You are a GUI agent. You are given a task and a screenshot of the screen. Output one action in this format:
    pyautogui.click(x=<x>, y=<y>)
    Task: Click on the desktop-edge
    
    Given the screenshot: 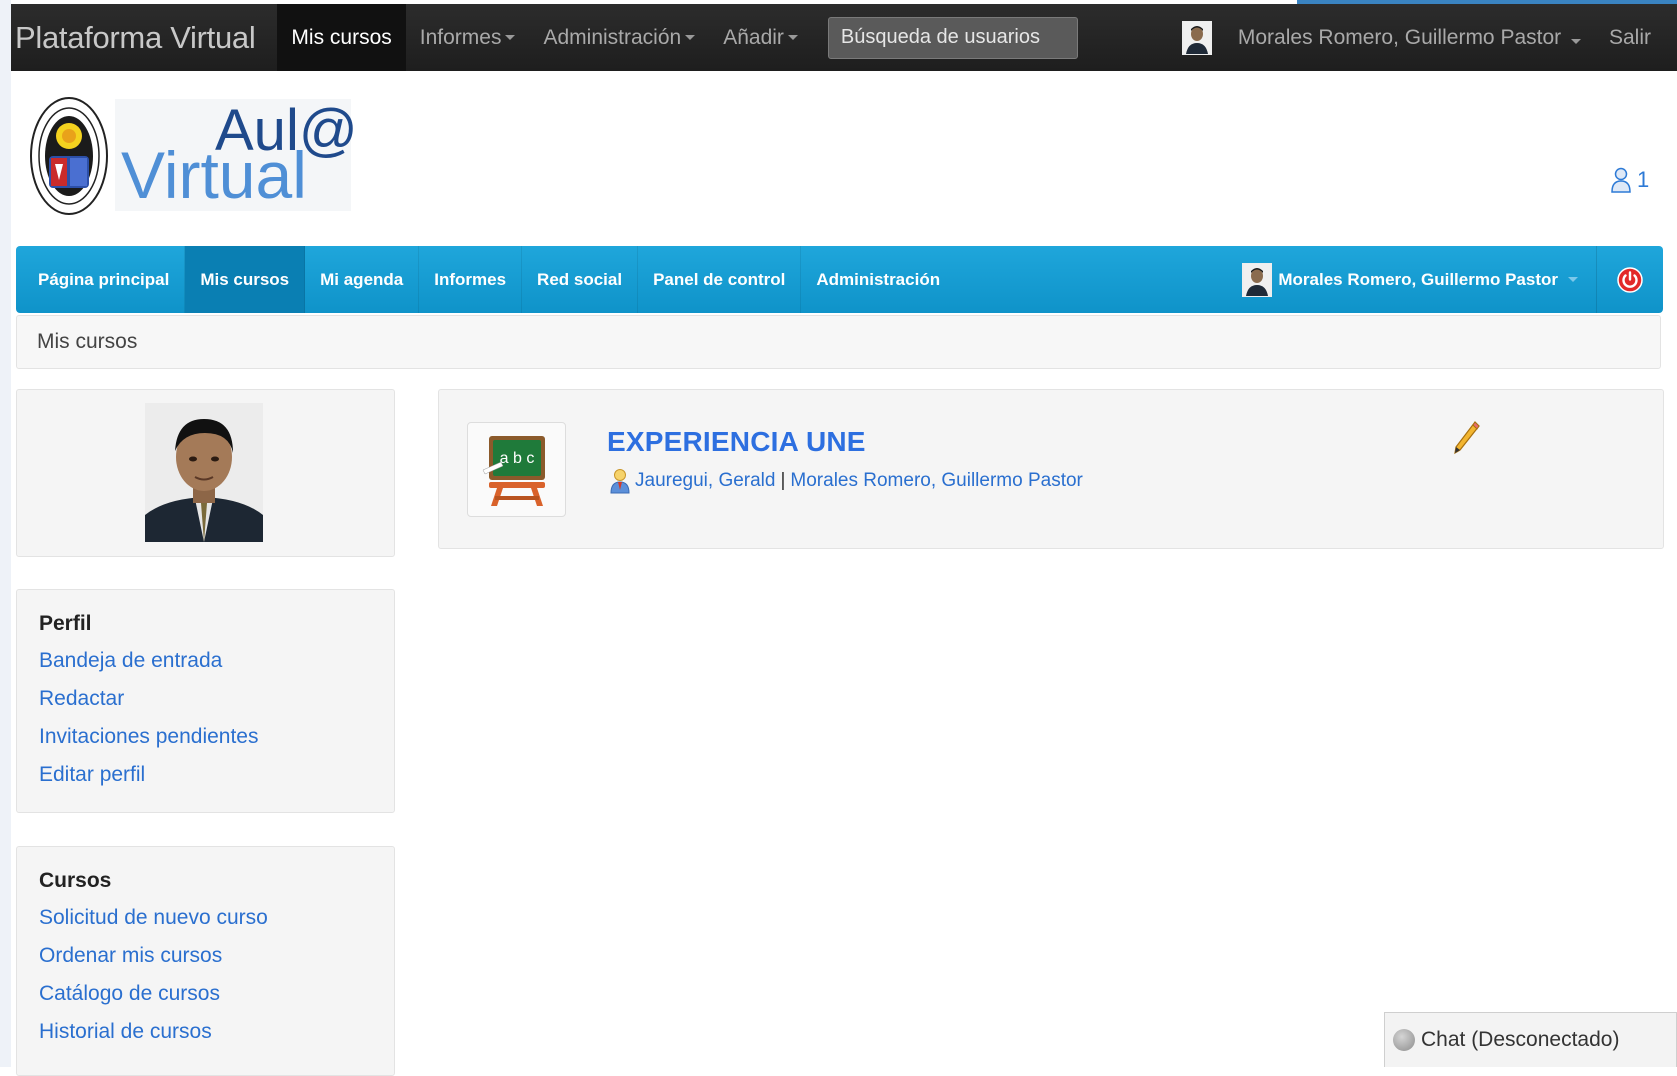 What is the action you would take?
    pyautogui.click(x=5, y=533)
    